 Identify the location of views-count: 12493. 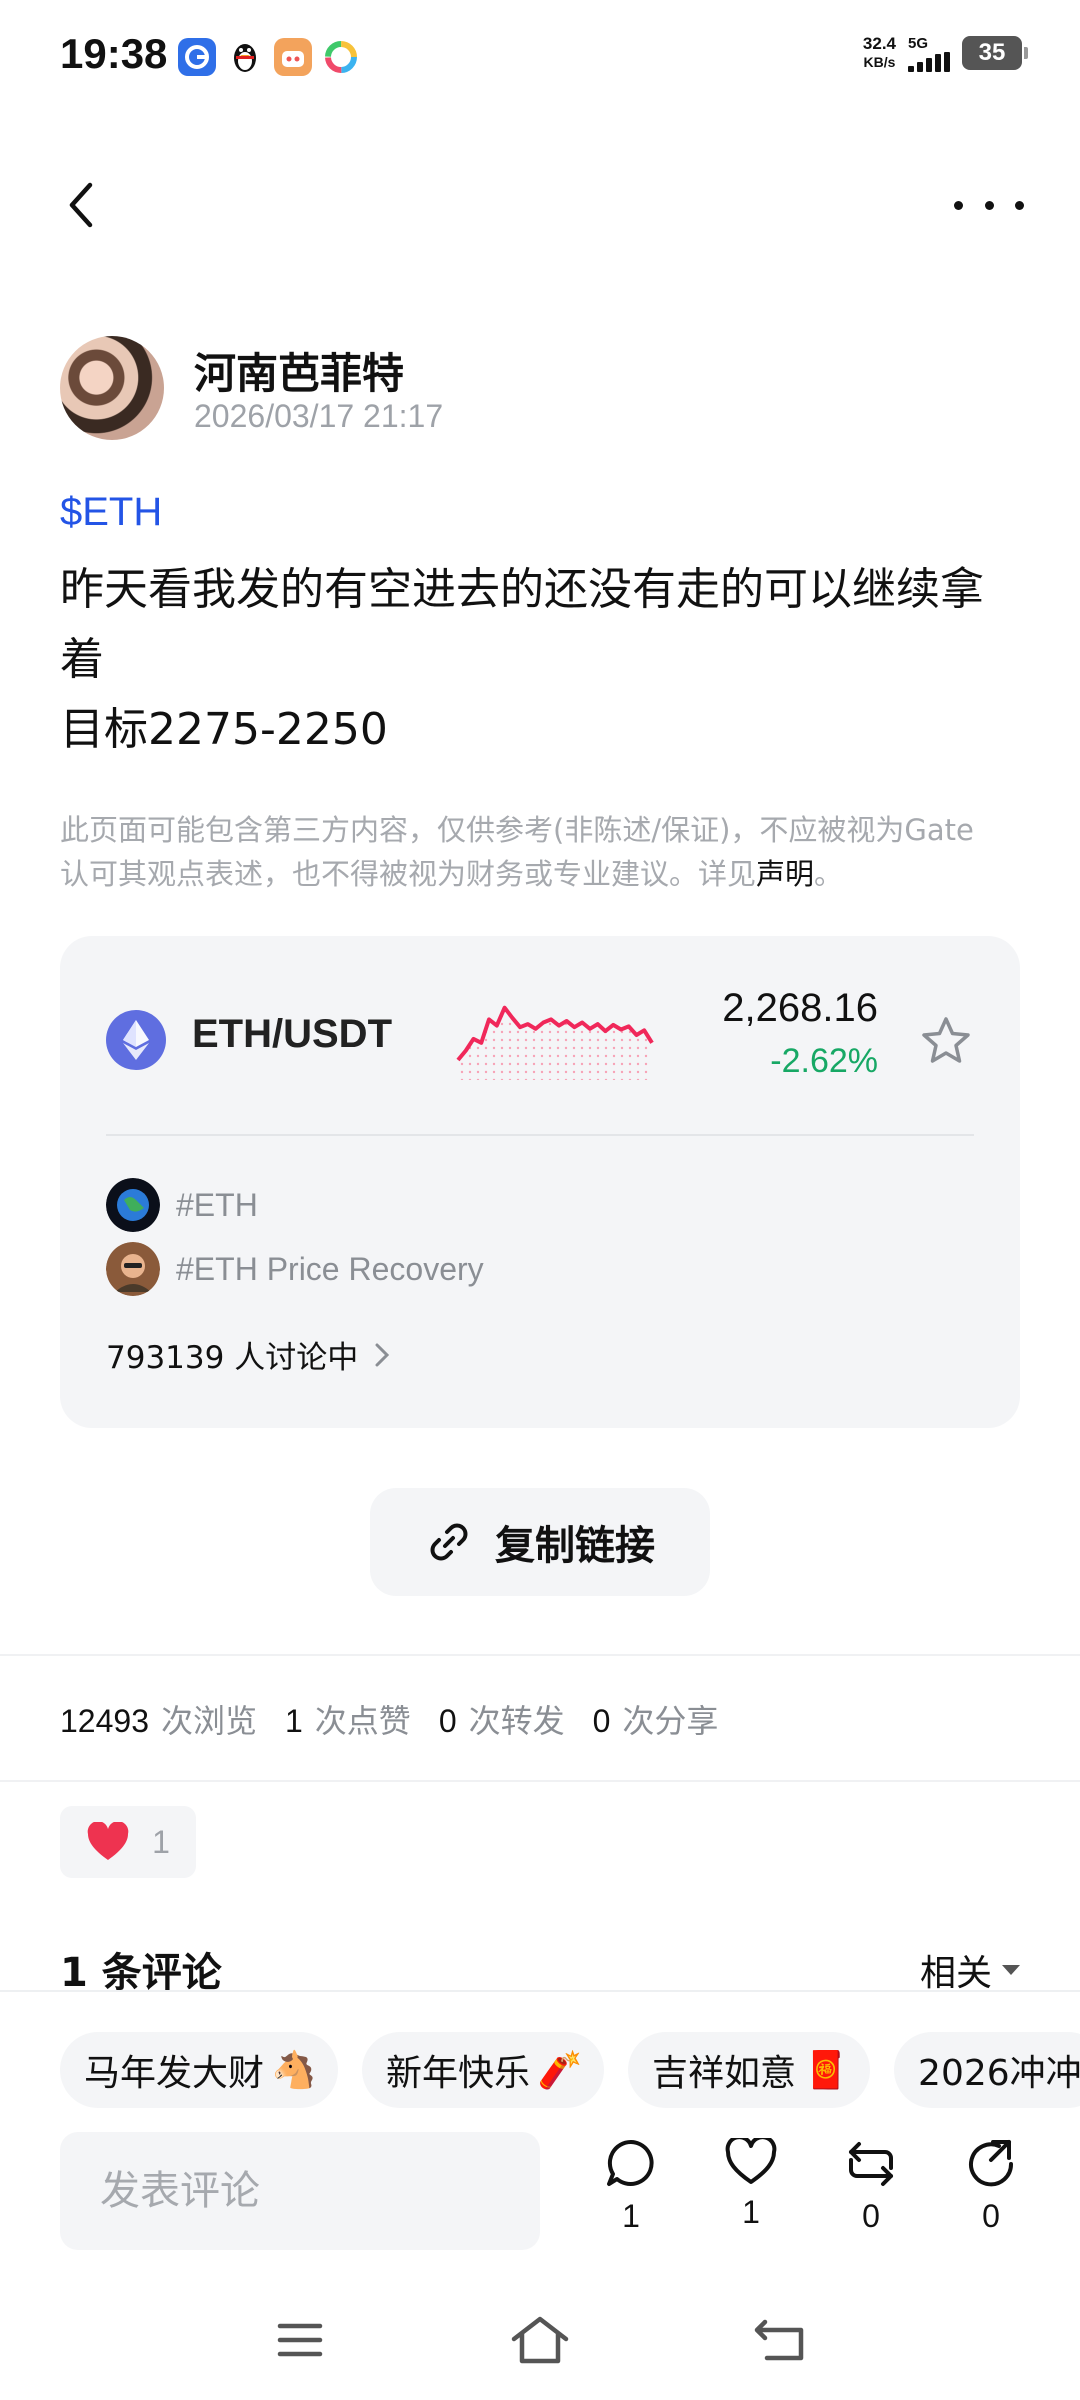
(104, 1721).